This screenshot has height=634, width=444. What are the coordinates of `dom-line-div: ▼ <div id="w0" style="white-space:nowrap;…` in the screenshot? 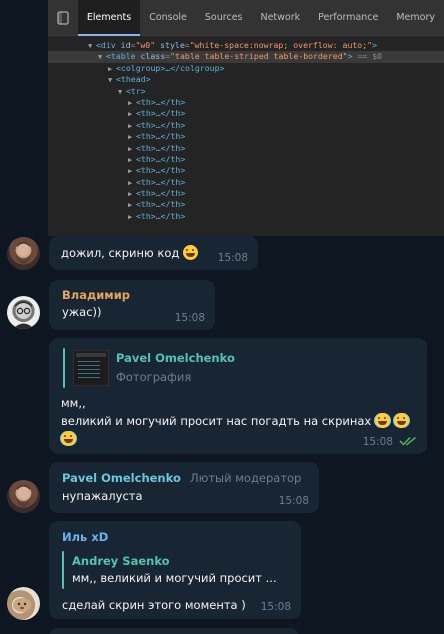 It's located at (246, 45).